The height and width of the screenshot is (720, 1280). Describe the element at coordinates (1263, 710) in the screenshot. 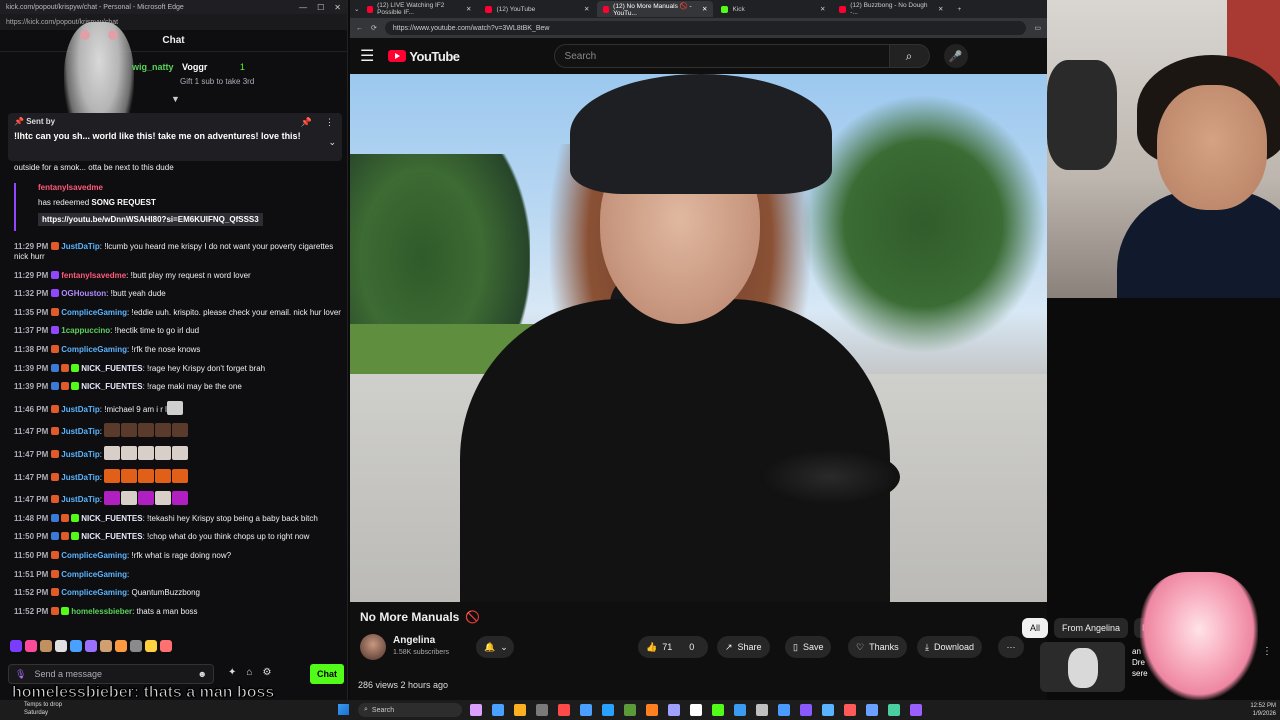

I see `system-clock: 12:52 PM 1/9/2026` at that location.